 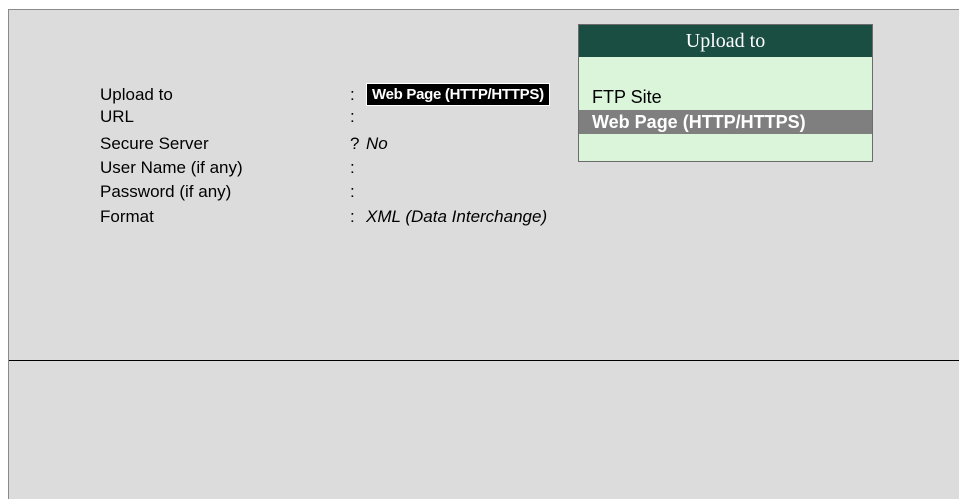 What do you see at coordinates (484, 360) in the screenshot?
I see `panel-divider` at bounding box center [484, 360].